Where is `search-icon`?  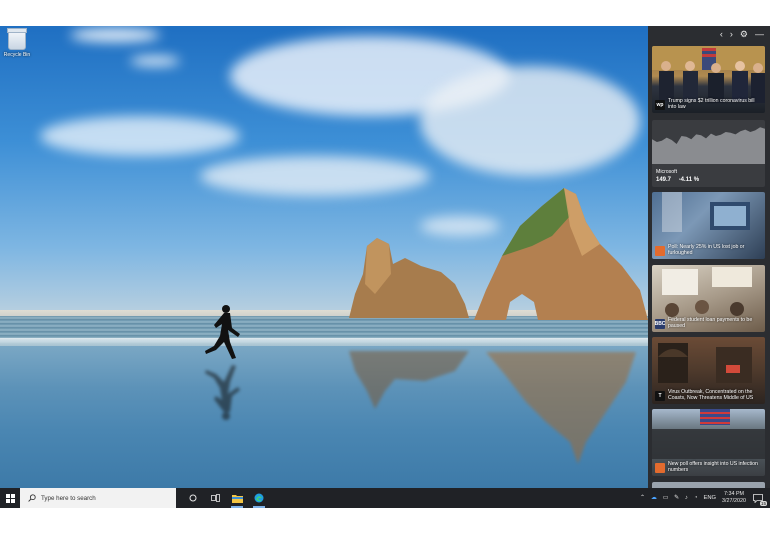 search-icon is located at coordinates (32, 498).